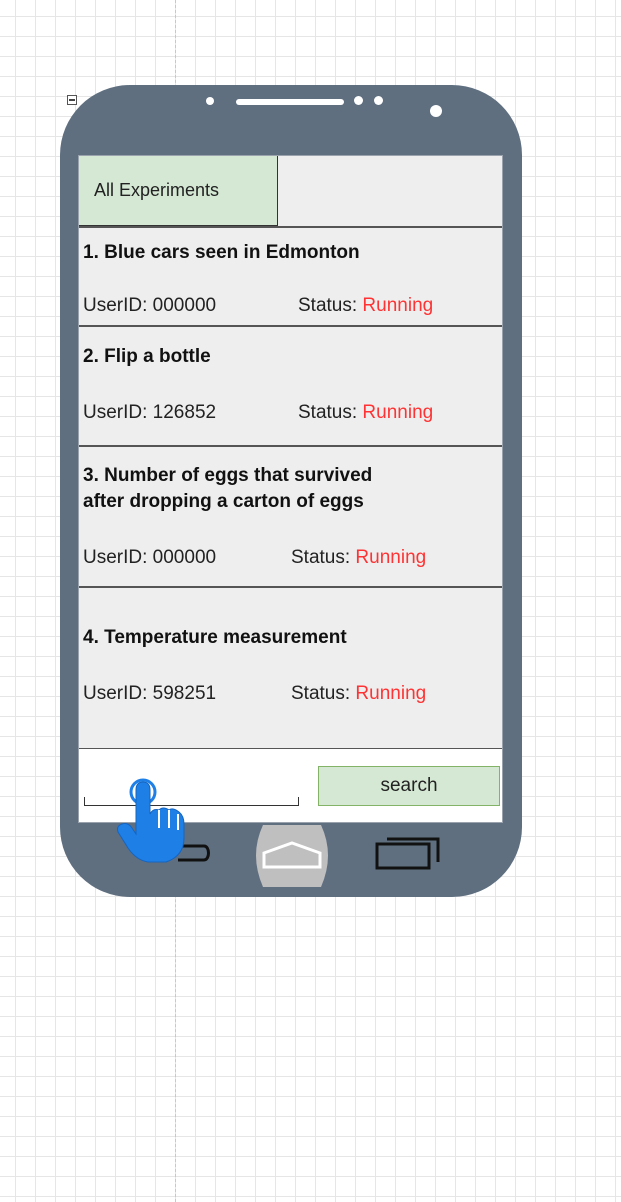  I want to click on collapse-toggle-icon, so click(72, 100).